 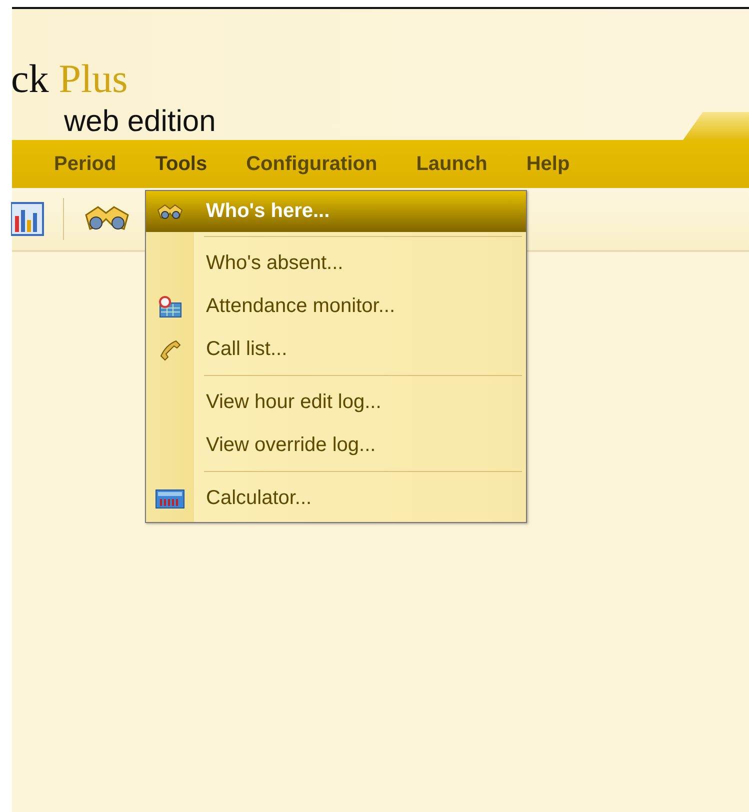 I want to click on menu-item: Help, so click(x=548, y=164).